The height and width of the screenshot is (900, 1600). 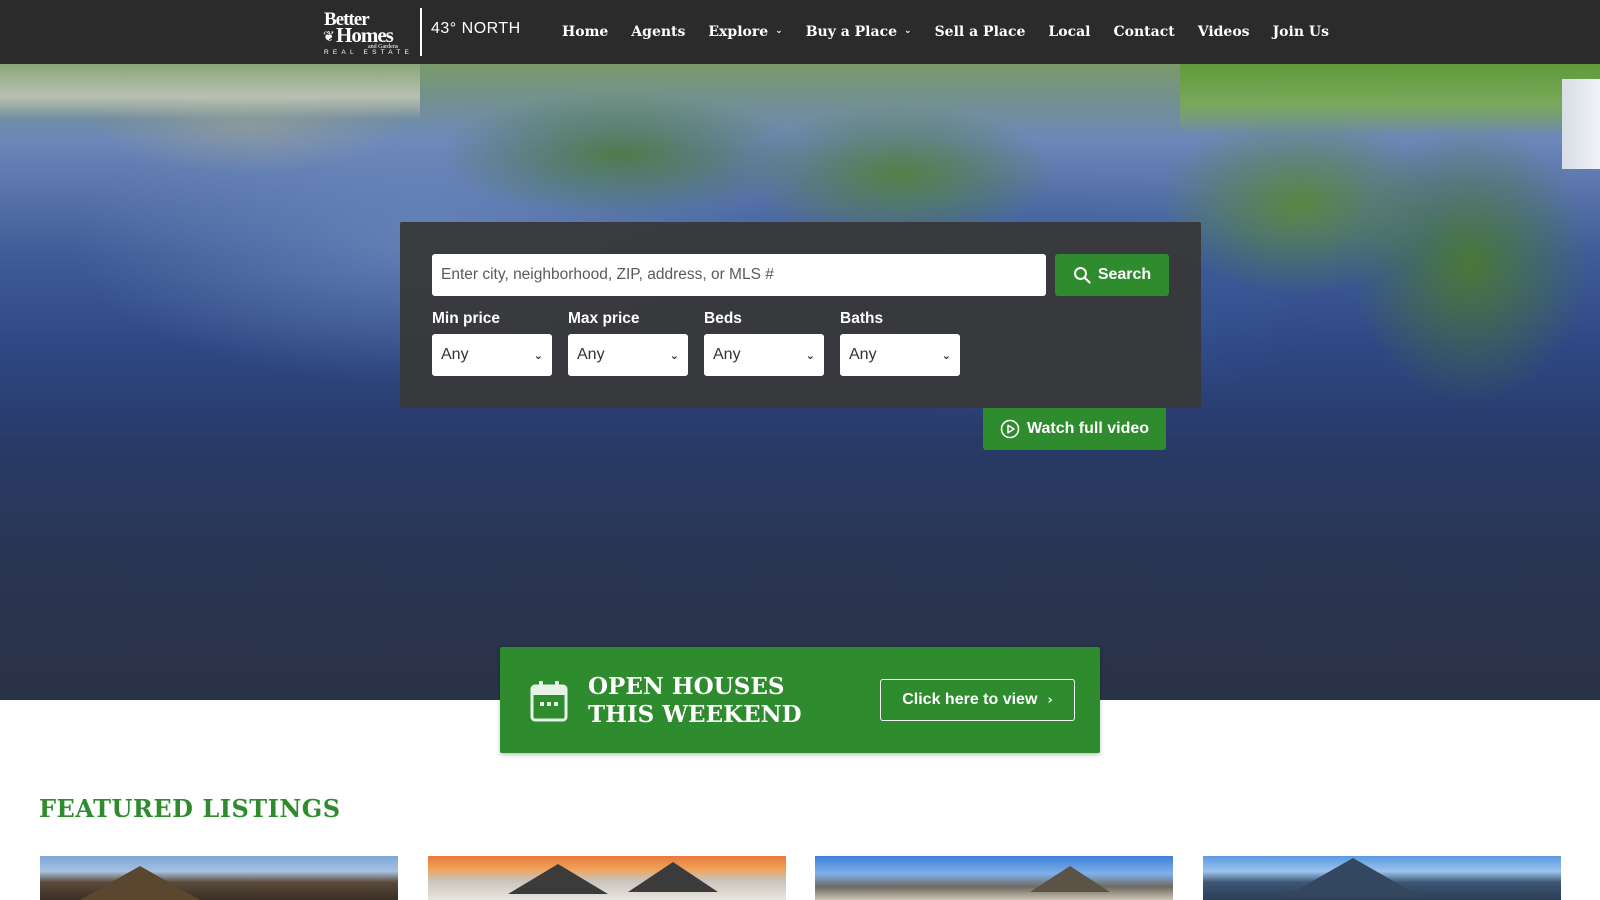 I want to click on search-button: Search, so click(x=1112, y=275).